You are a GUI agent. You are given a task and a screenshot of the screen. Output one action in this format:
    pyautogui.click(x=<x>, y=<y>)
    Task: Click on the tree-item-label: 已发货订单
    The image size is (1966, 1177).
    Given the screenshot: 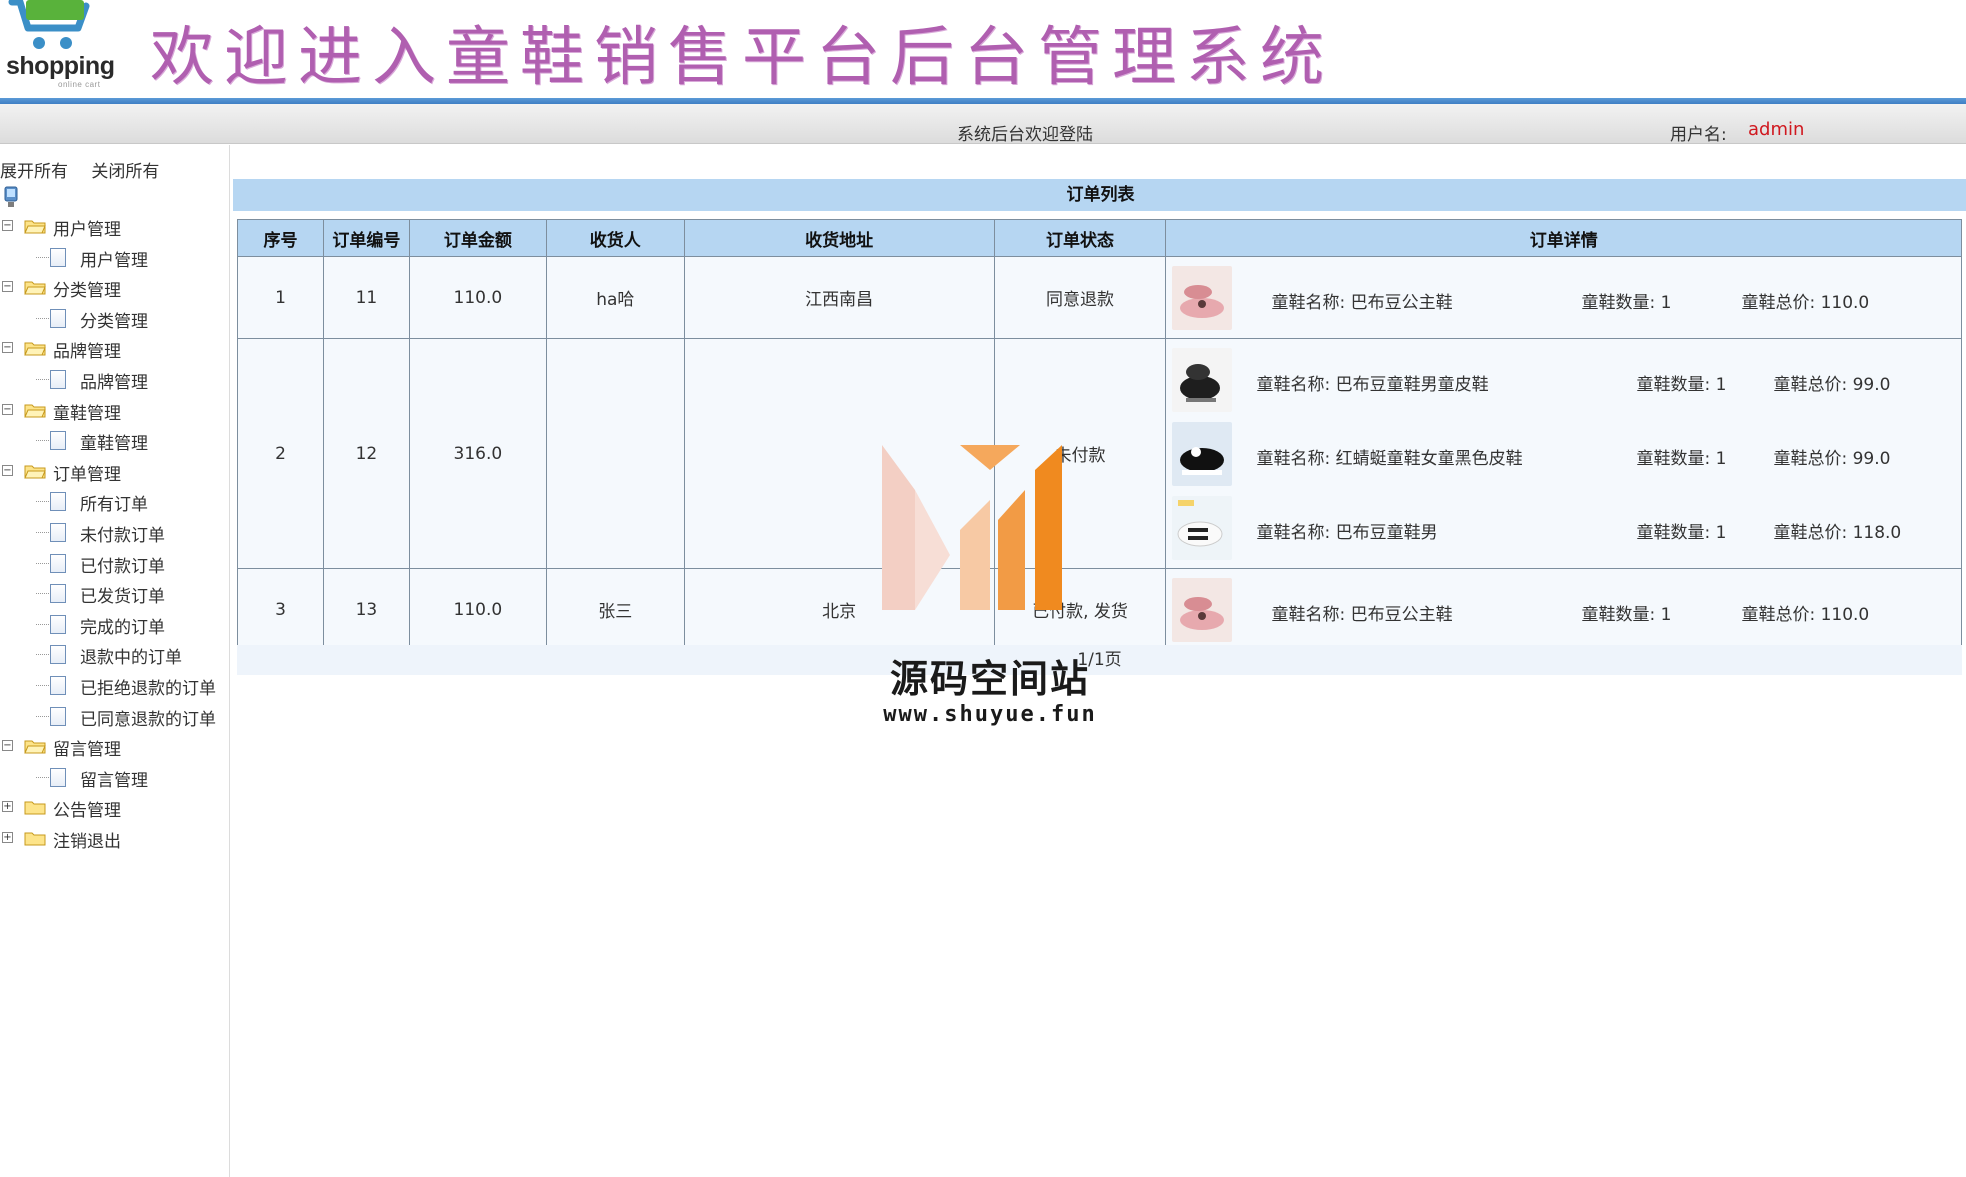 What is the action you would take?
    pyautogui.click(x=122, y=597)
    